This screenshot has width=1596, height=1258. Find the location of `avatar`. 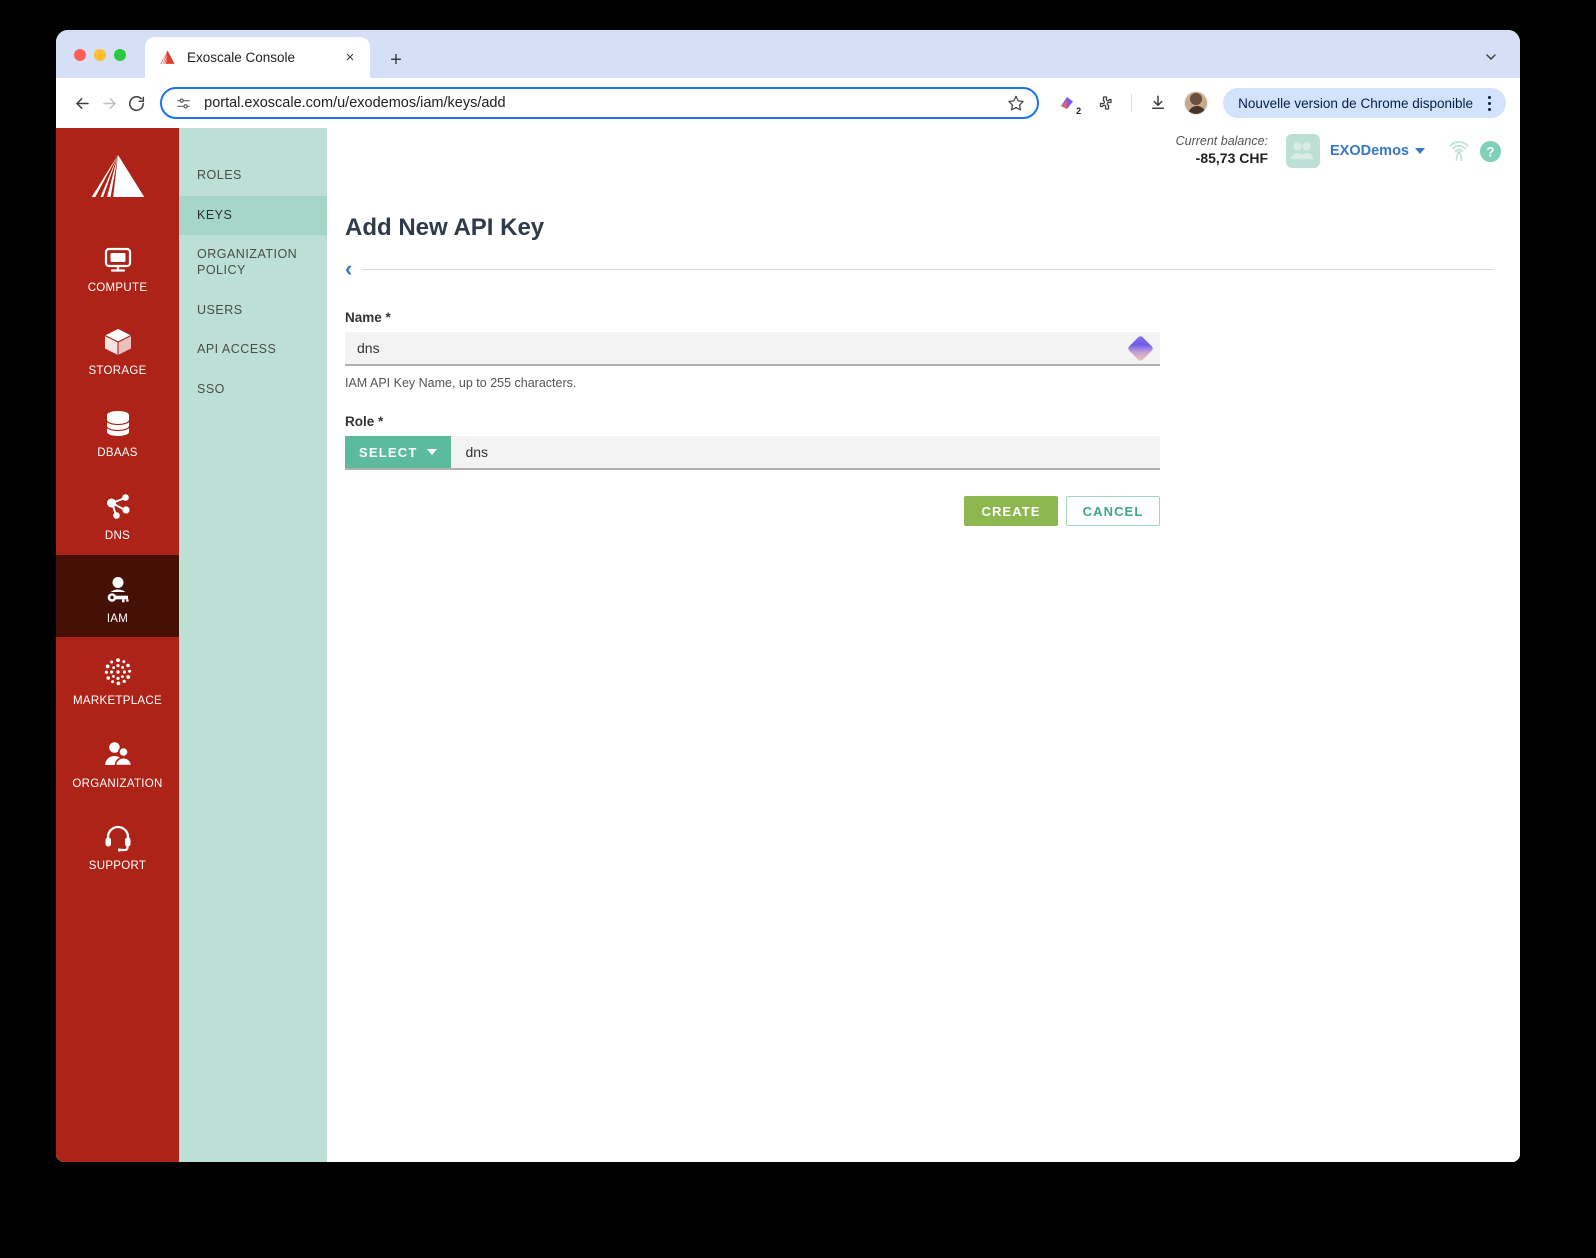

avatar is located at coordinates (1196, 103).